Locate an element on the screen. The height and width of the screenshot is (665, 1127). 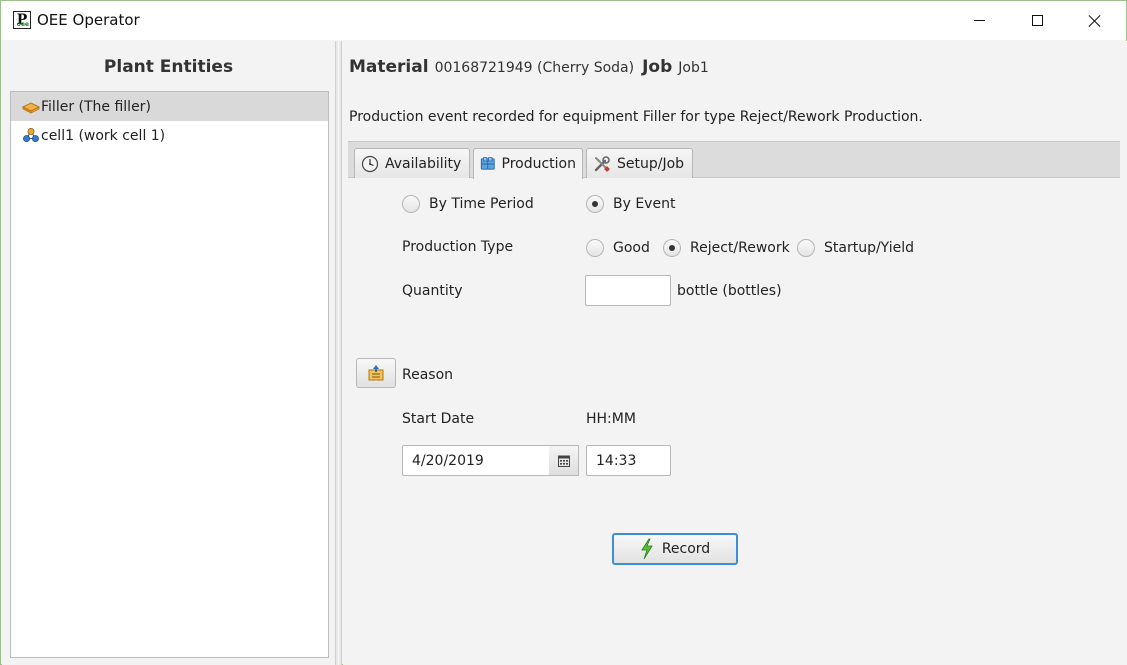
radio-label: Startup/Yield is located at coordinates (869, 248).